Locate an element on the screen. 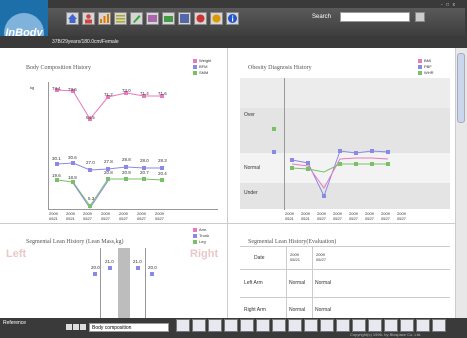  pbf-legend: PBF is located at coordinates (428, 66).